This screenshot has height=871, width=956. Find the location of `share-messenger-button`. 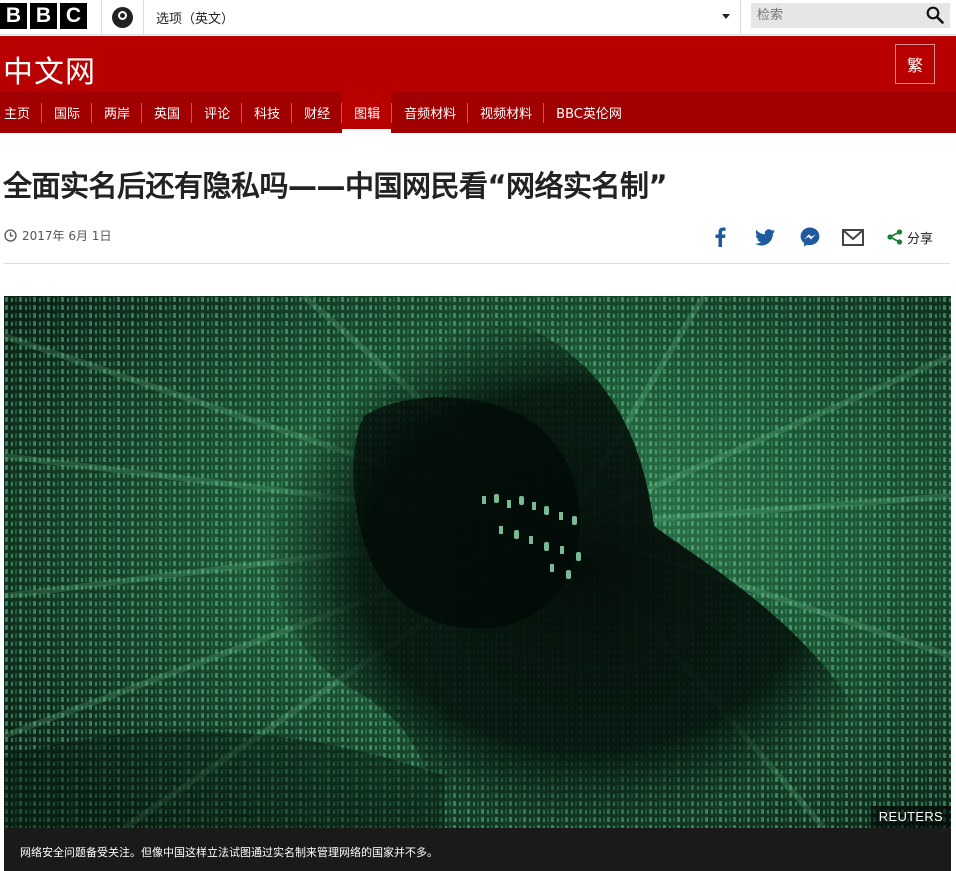

share-messenger-button is located at coordinates (810, 237).